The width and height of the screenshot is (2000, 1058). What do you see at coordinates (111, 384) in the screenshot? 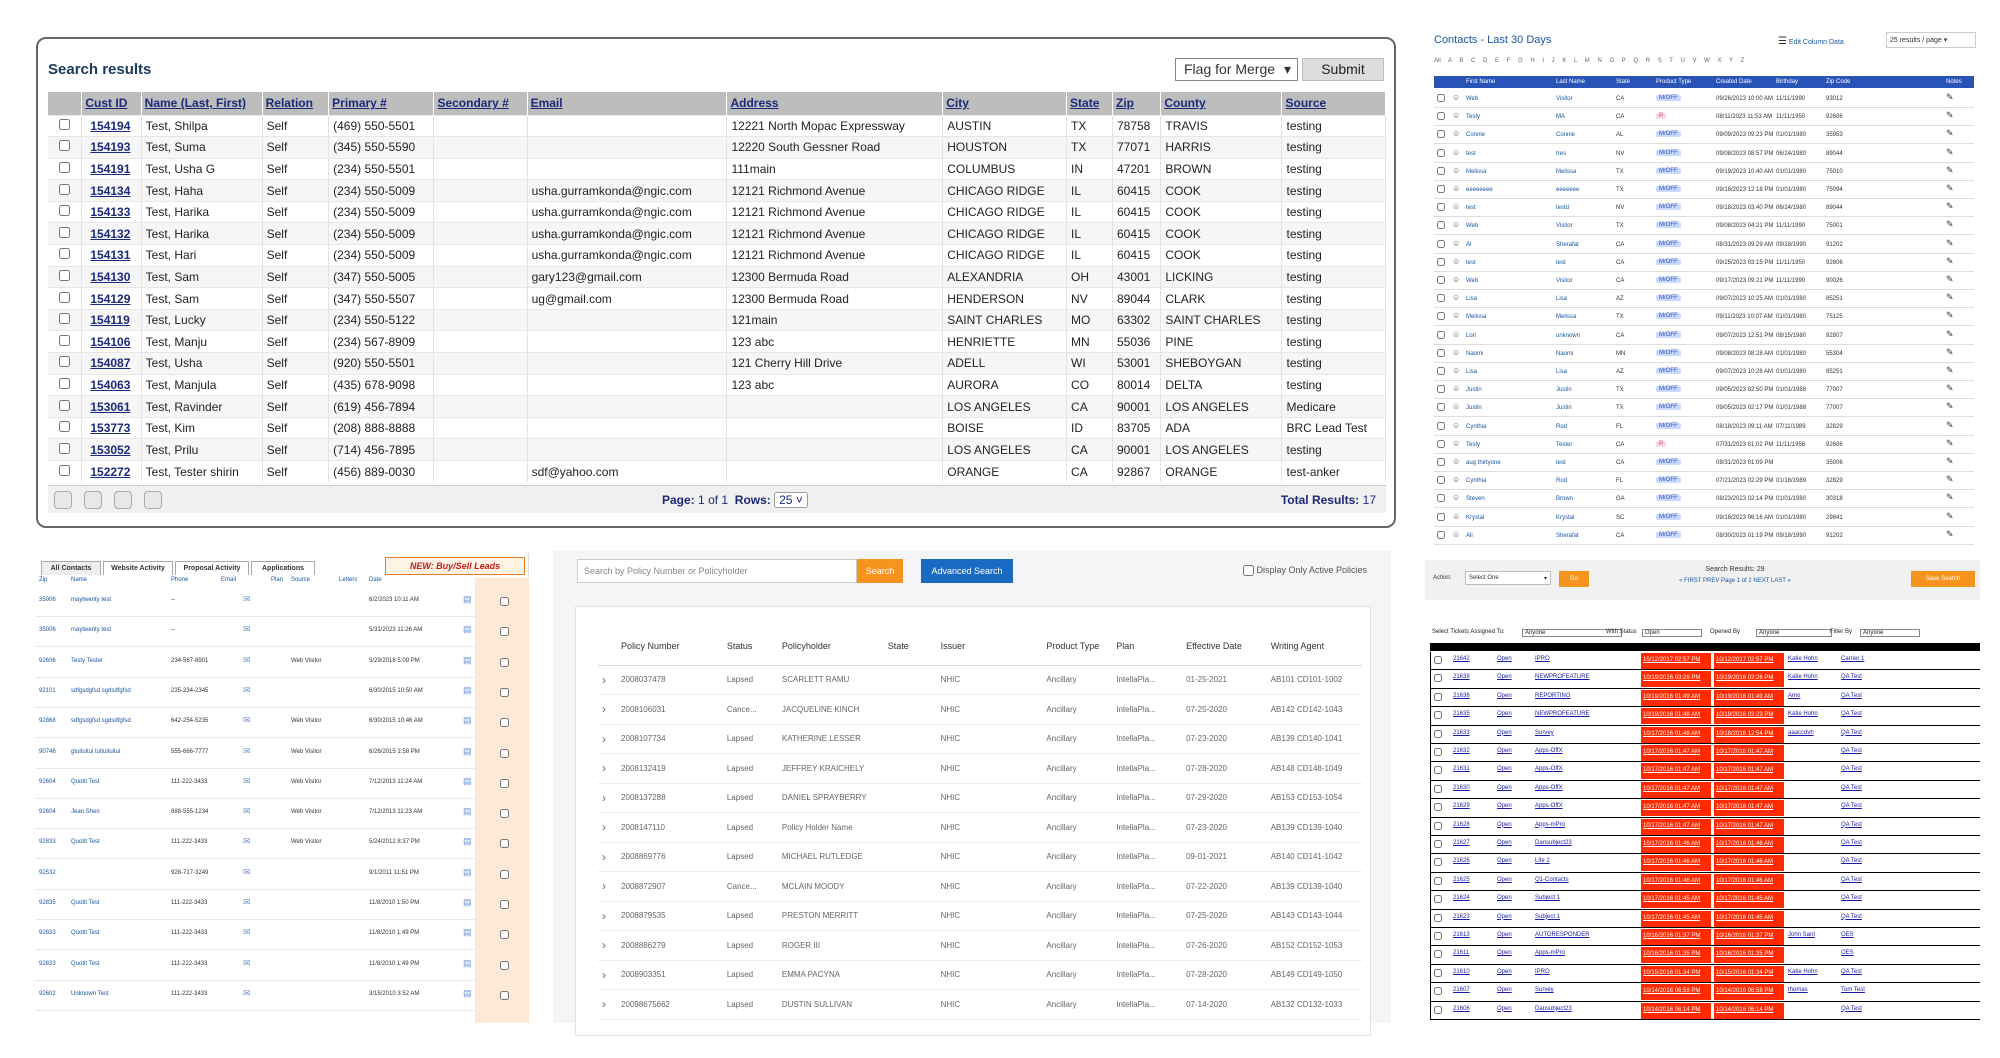
I see `cust-id-link: 154063` at bounding box center [111, 384].